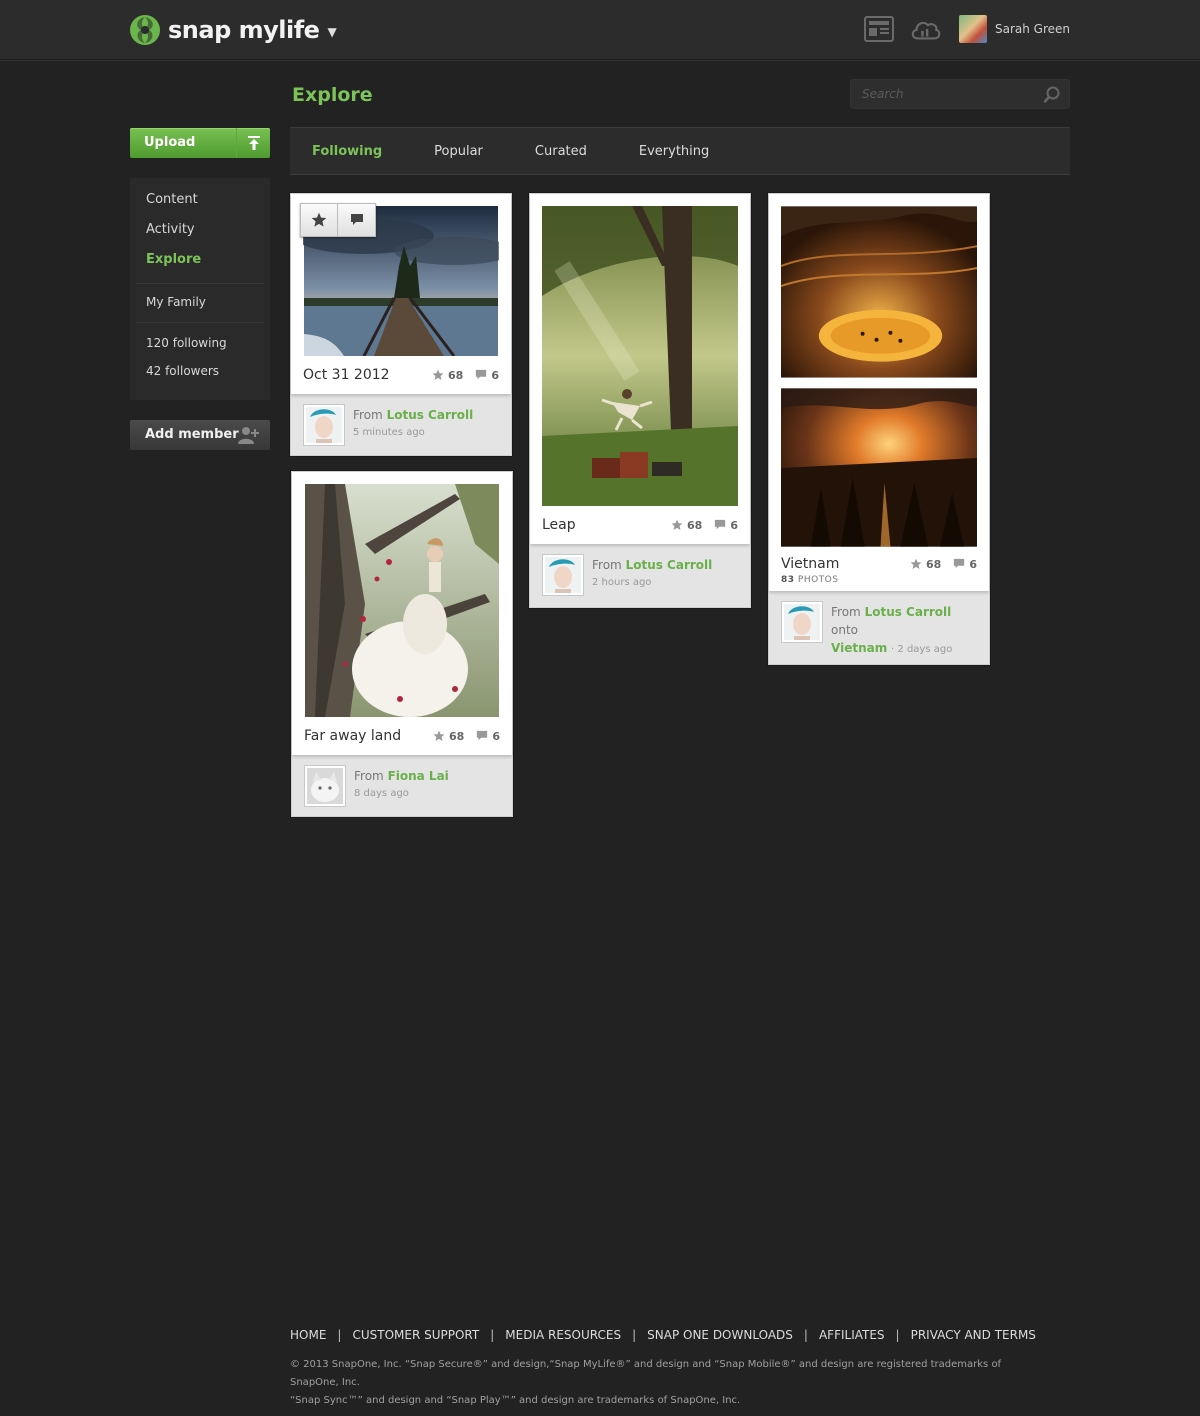  Describe the element at coordinates (561, 151) in the screenshot. I see `tab-curated: Curated` at that location.